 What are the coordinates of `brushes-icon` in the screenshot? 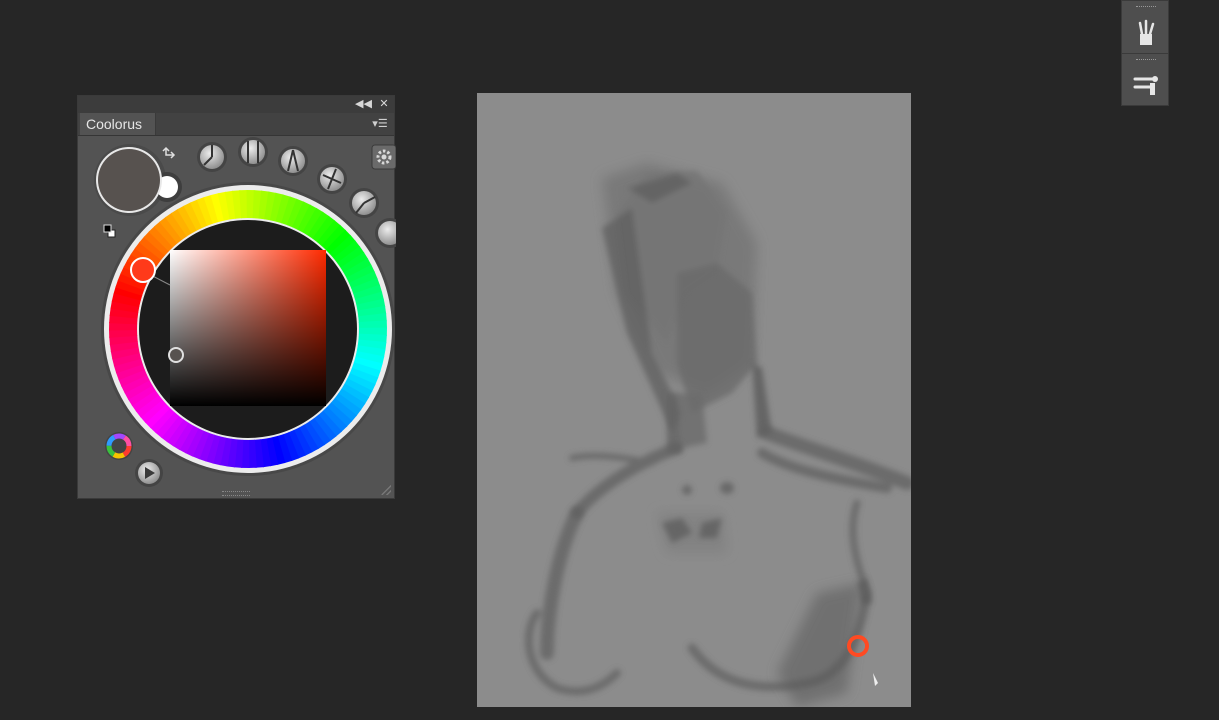 It's located at (1146, 32).